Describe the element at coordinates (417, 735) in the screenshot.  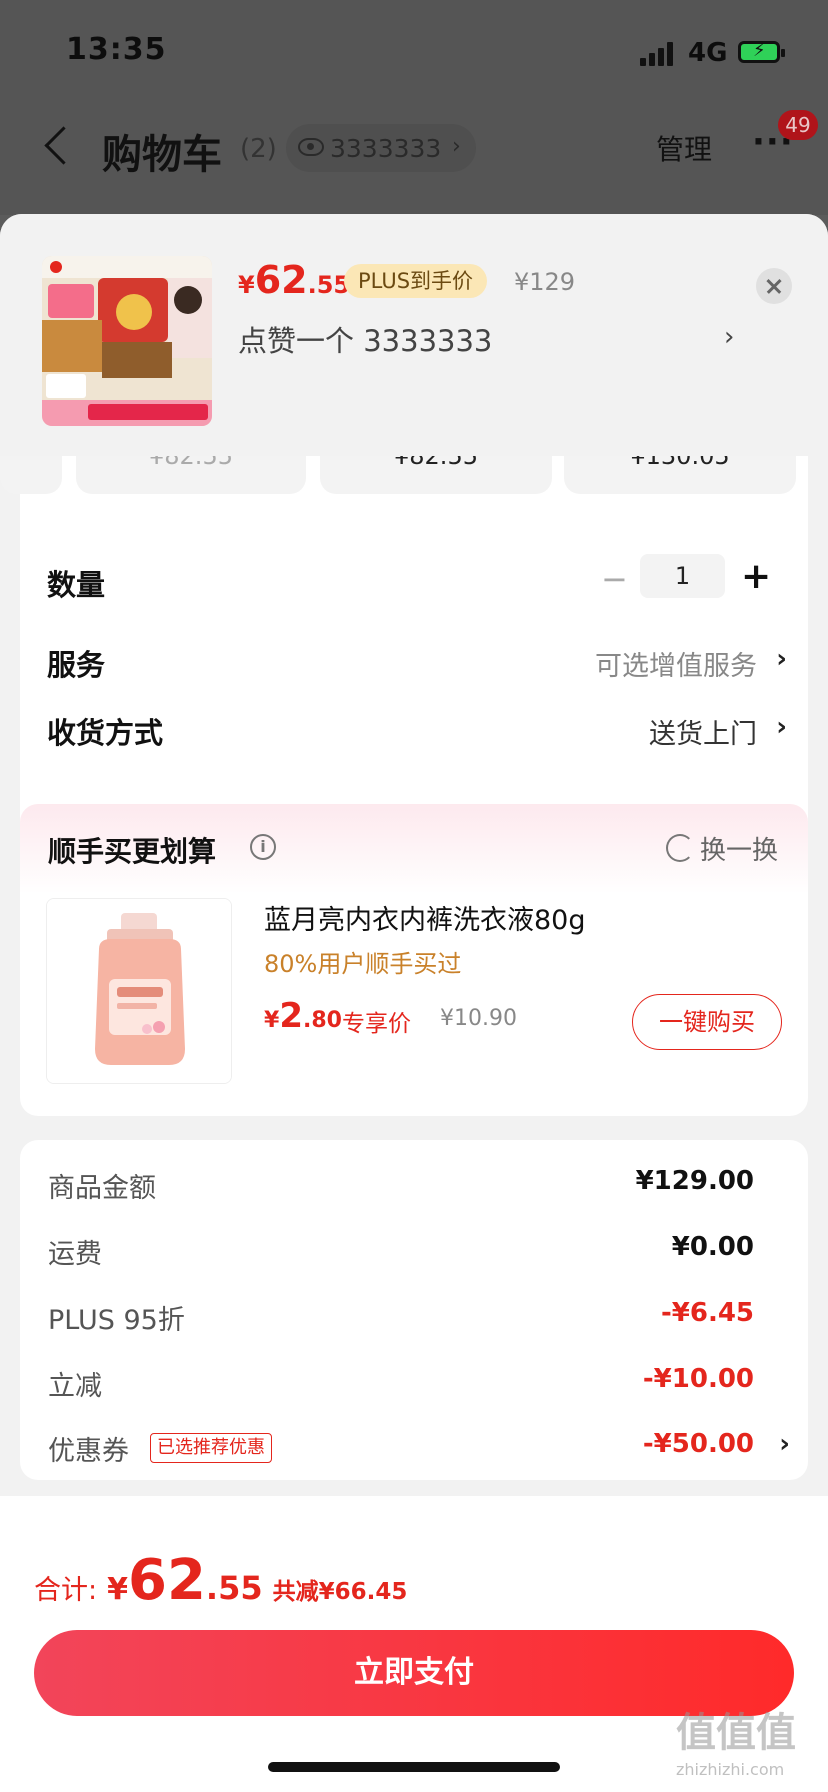
I see `delivery-row: 收货方式 送货上门 ›` at that location.